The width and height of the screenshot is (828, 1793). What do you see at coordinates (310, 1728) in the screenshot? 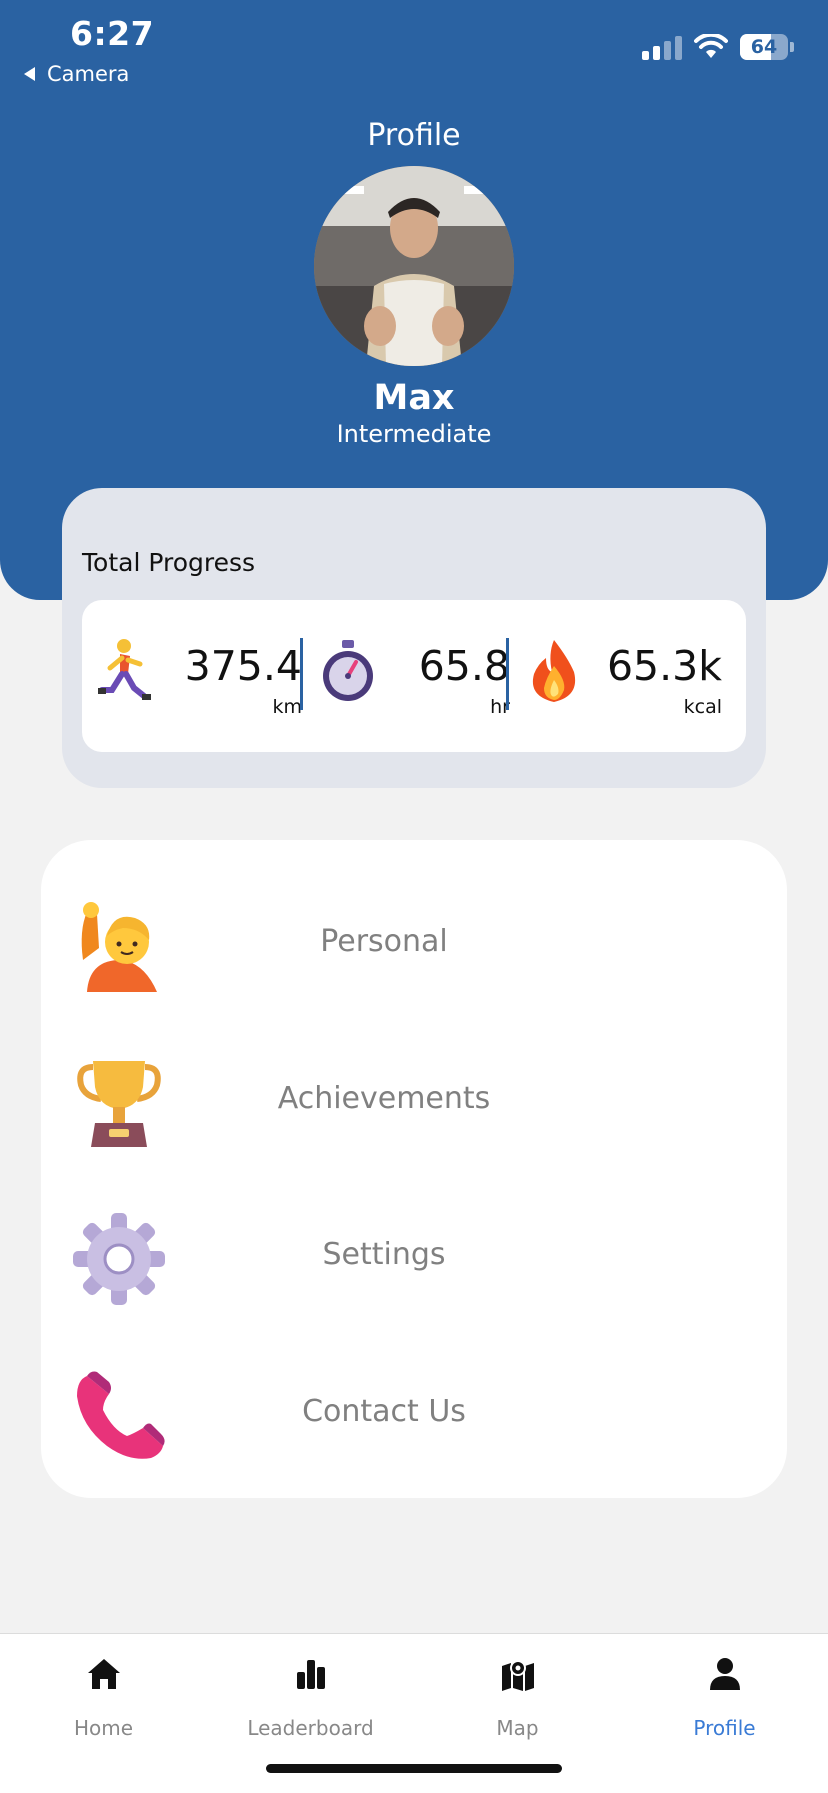
I see `tab-label-leaderboard: Leaderboard` at bounding box center [310, 1728].